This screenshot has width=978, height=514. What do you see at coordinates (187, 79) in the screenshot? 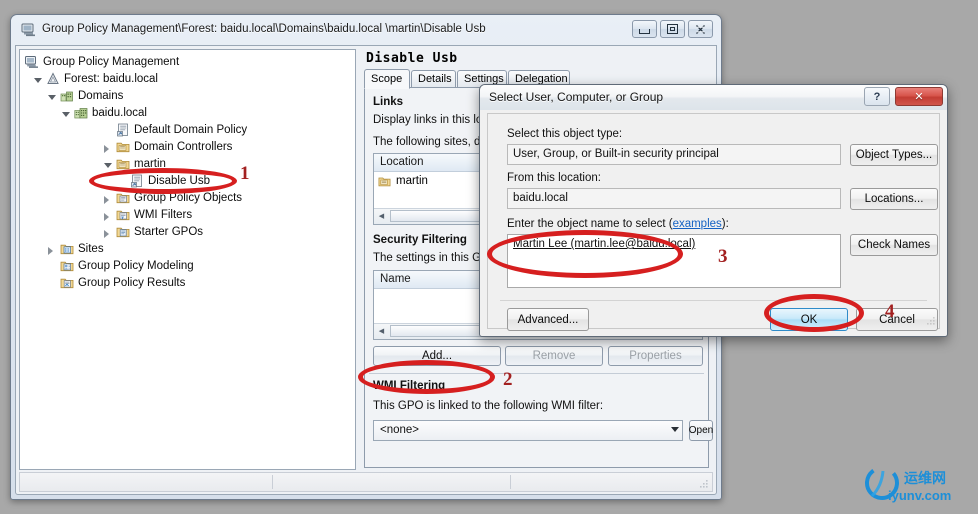
I see `tree-item-forest: Forest: baidu.local` at bounding box center [187, 79].